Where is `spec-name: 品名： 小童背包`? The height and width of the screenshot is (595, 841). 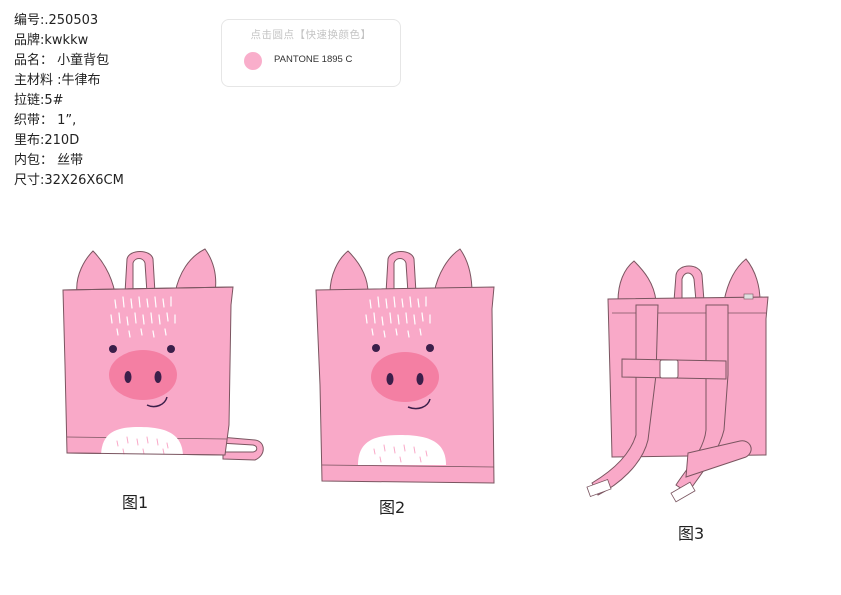
spec-name: 品名： 小童背包 is located at coordinates (62, 60).